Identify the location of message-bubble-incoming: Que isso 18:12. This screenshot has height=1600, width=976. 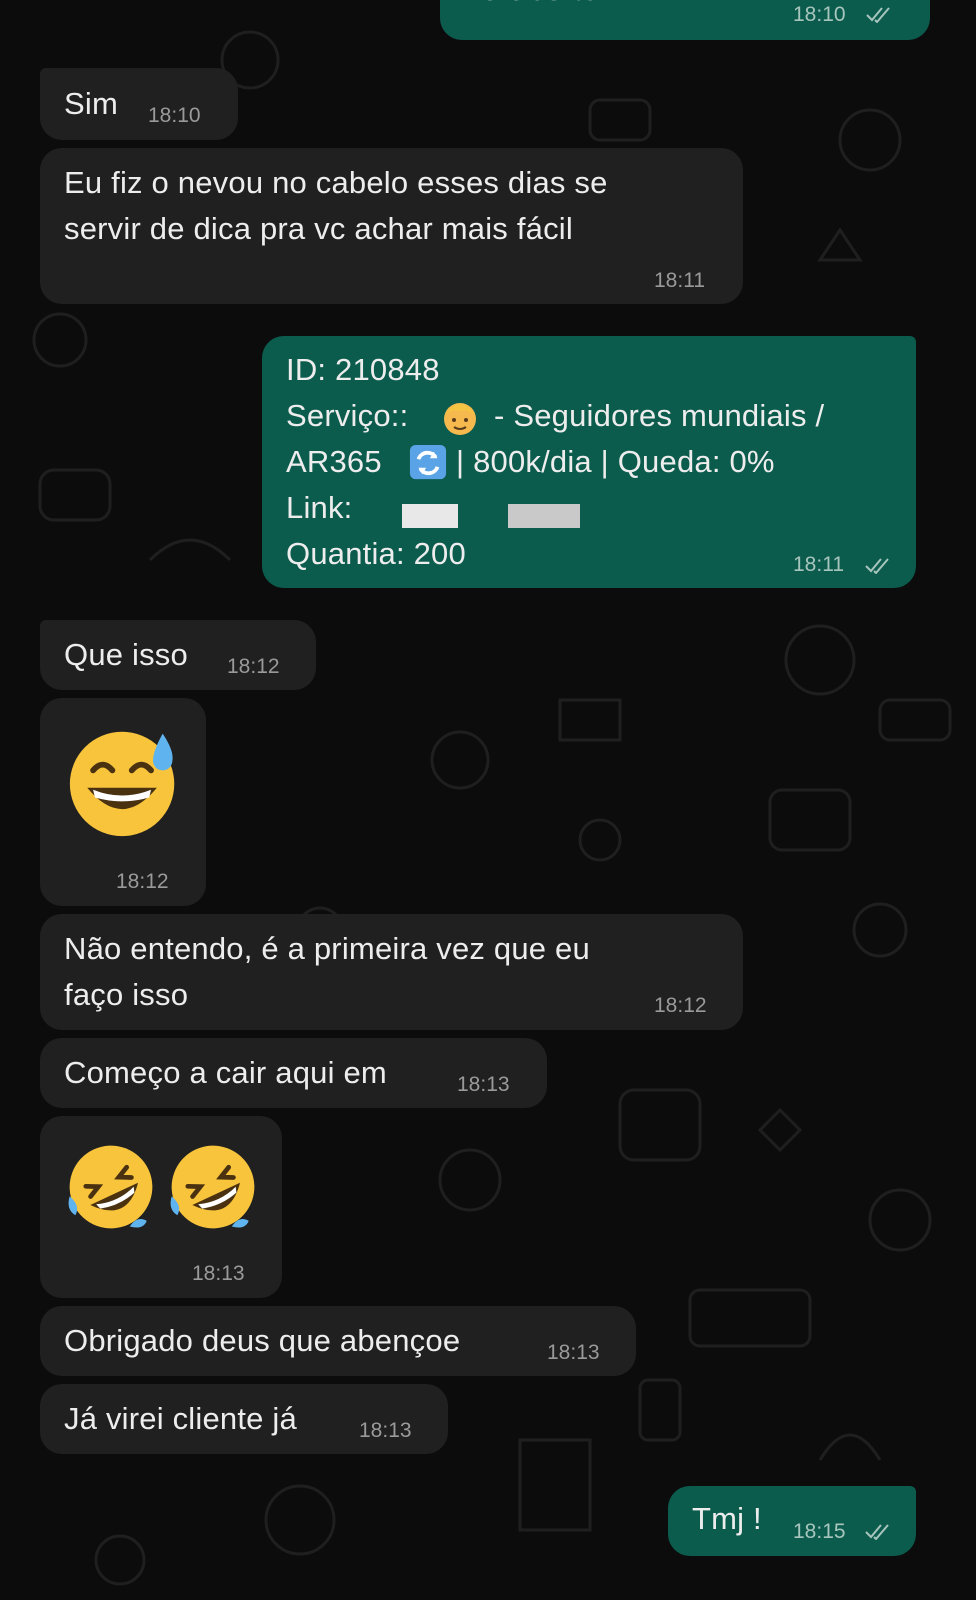
(178, 655).